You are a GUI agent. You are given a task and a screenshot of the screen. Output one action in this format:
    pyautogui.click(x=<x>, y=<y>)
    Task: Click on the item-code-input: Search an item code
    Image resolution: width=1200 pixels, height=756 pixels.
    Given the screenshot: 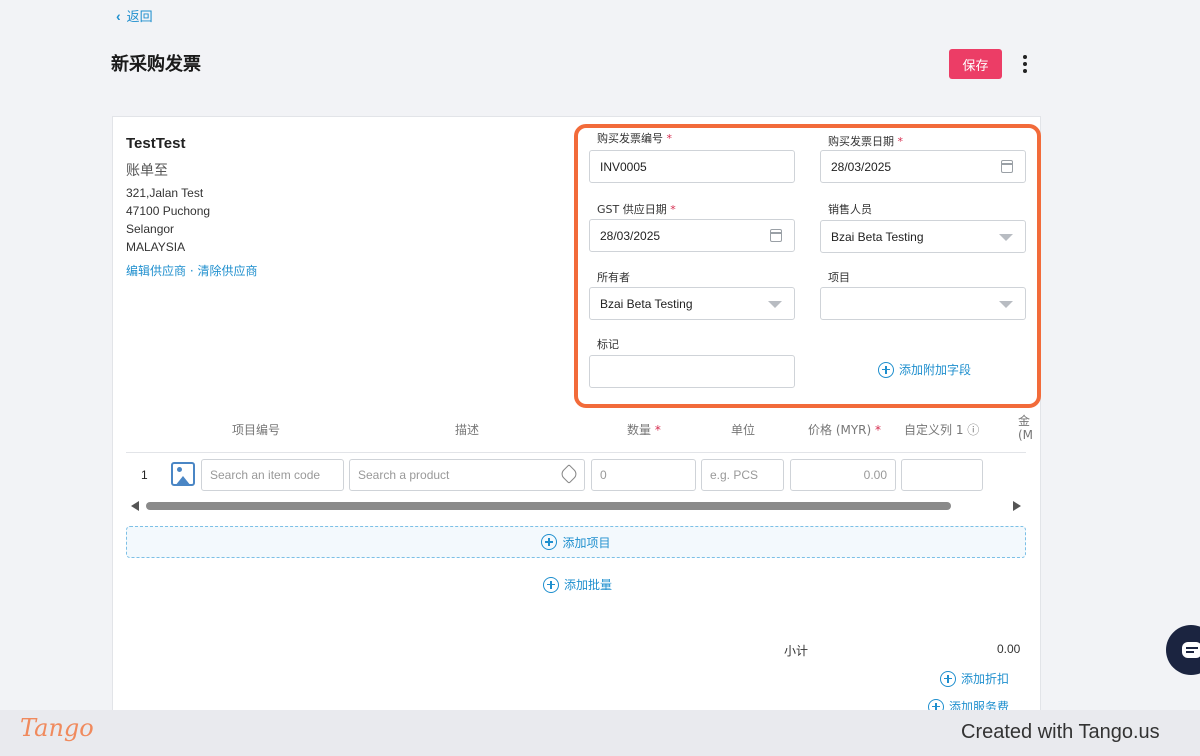 What is the action you would take?
    pyautogui.click(x=272, y=475)
    